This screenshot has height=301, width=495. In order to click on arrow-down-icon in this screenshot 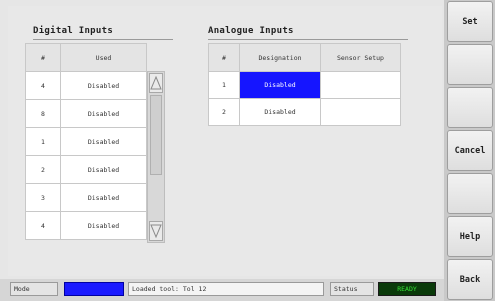, I will do `click(156, 231)`.